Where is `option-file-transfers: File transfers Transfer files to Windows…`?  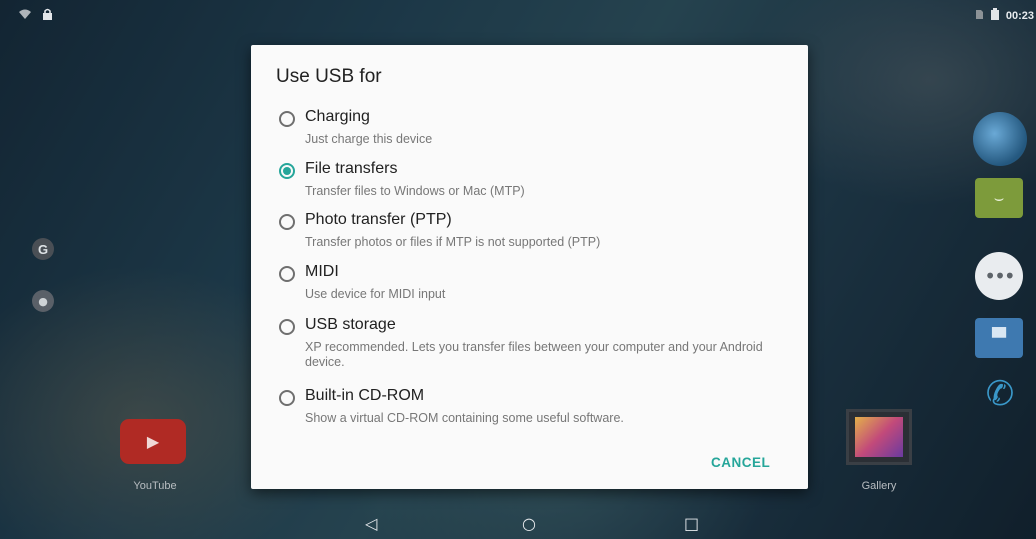
option-file-transfers: File transfers Transfer files to Windows… is located at coordinates (538, 182).